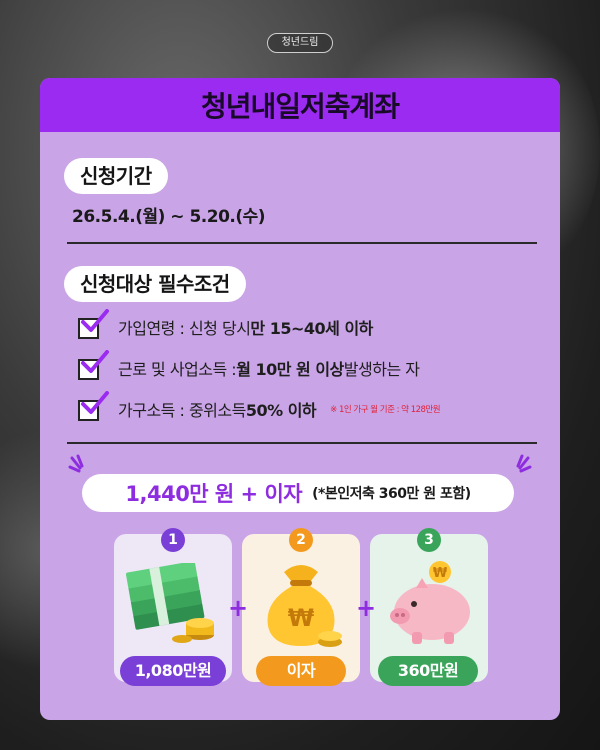 This screenshot has height=750, width=600. I want to click on requirement-note: ※ 1인 가구 월 기준 : 약 128만원, so click(385, 410).